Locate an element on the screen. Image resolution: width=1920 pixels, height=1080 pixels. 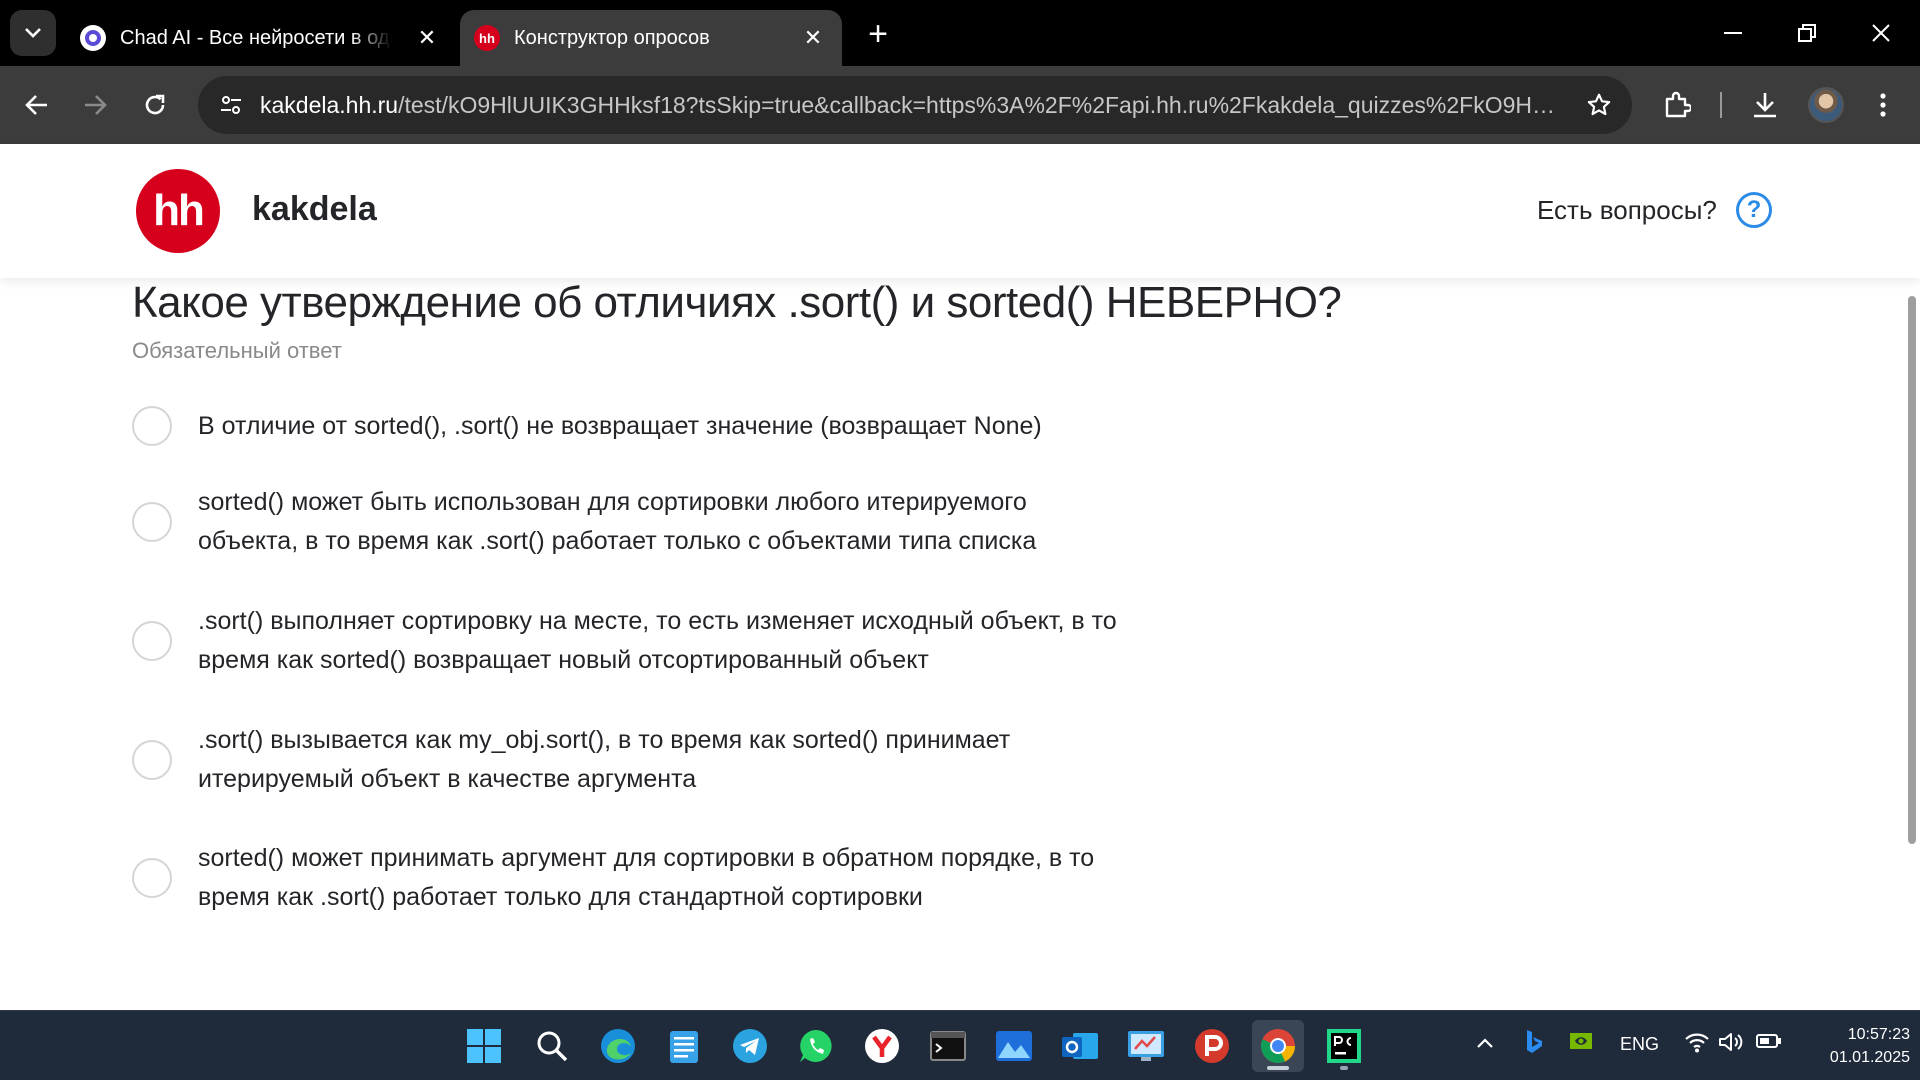
psiphon-icon is located at coordinates (1212, 1046).